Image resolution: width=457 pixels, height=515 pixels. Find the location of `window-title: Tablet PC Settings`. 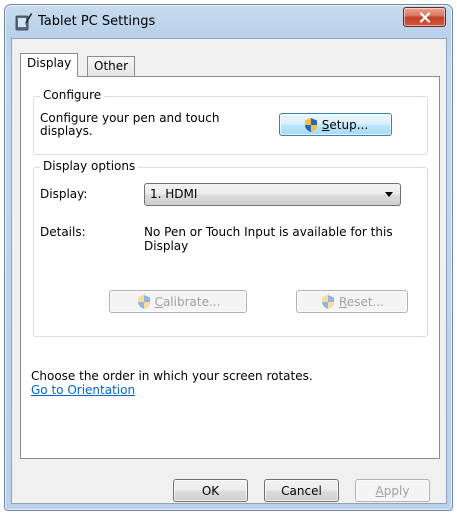

window-title: Tablet PC Settings is located at coordinates (97, 21).